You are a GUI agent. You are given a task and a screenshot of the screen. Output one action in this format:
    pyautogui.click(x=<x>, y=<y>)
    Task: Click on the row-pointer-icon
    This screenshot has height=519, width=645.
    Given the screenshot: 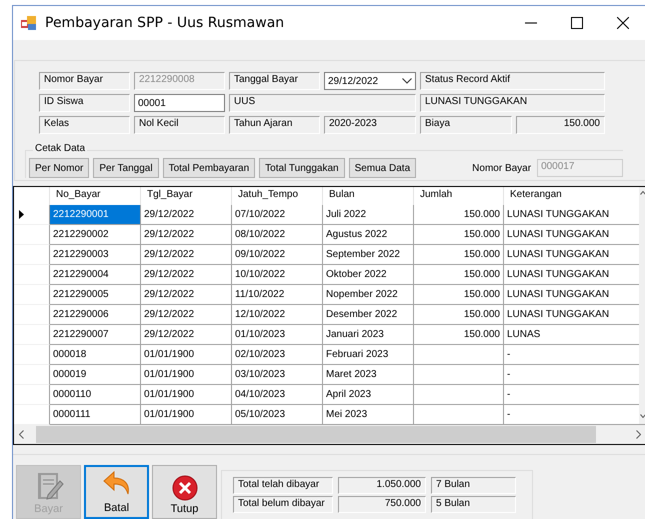 What is the action you would take?
    pyautogui.click(x=21, y=214)
    